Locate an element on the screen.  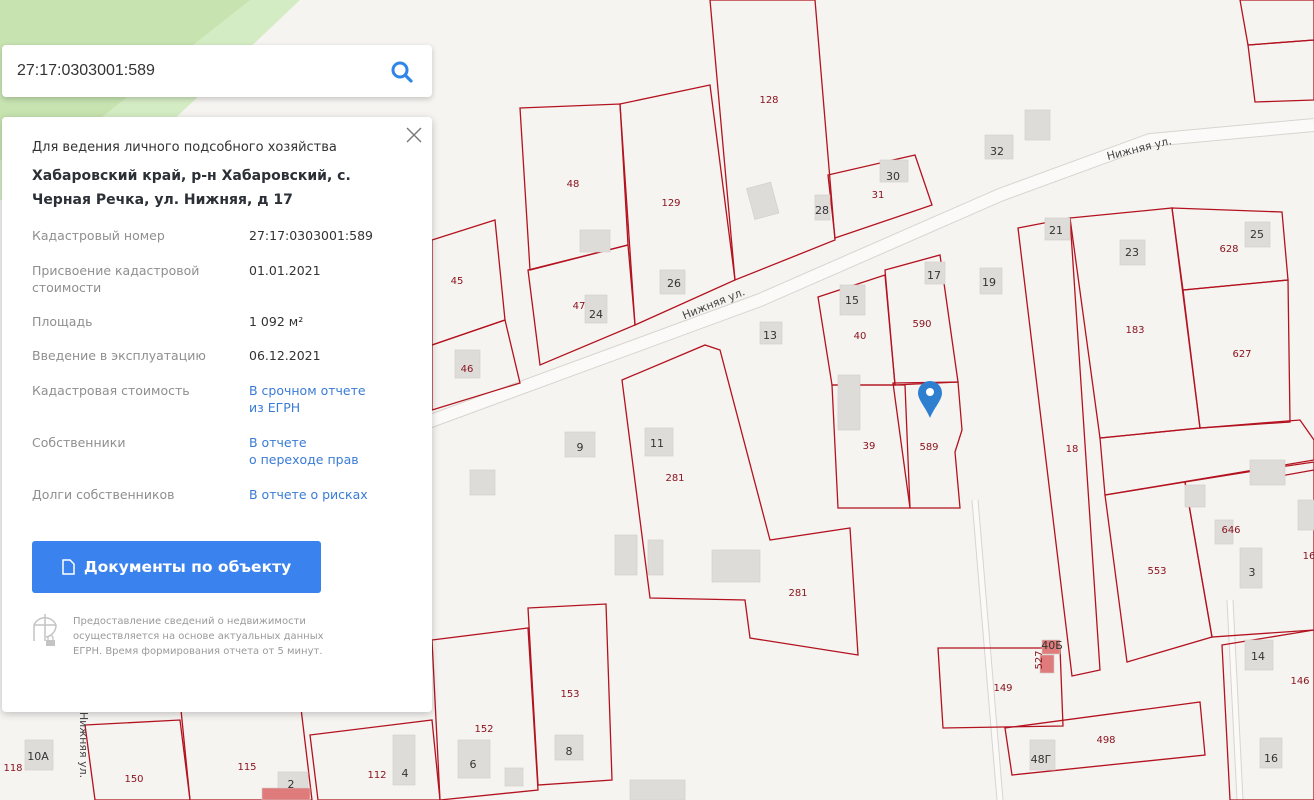
parcel-number-label: 149 is located at coordinates (1002, 688).